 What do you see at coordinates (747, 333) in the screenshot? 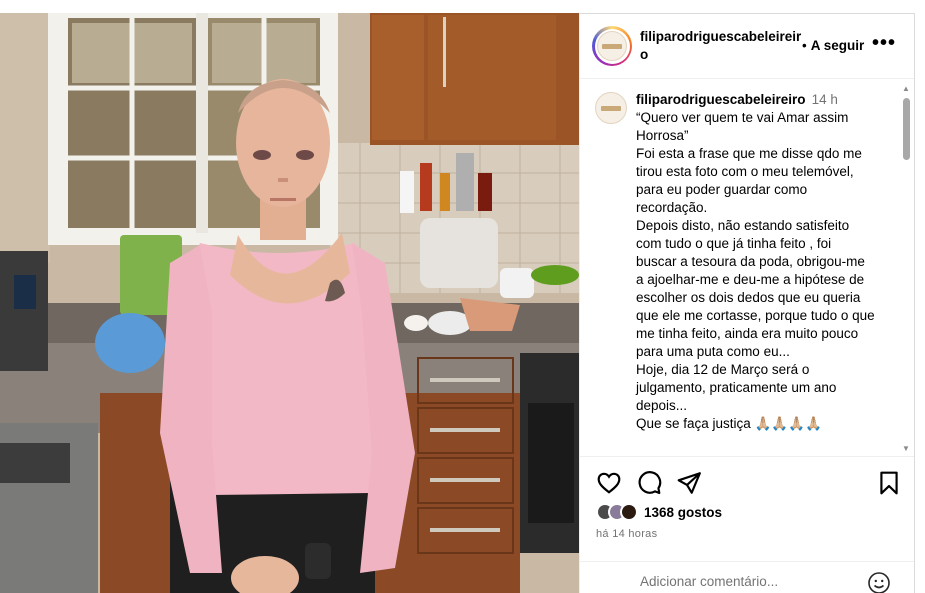
I see `caption-line: me tinha feito, ainda era muito pouco` at bounding box center [747, 333].